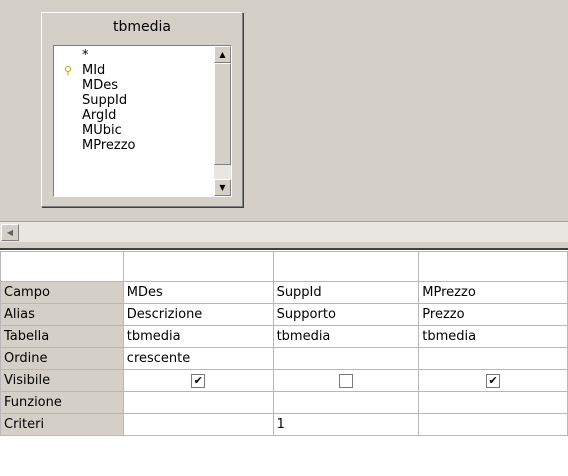  What do you see at coordinates (129, 100) in the screenshot?
I see `field-item-suppid: SuppId` at bounding box center [129, 100].